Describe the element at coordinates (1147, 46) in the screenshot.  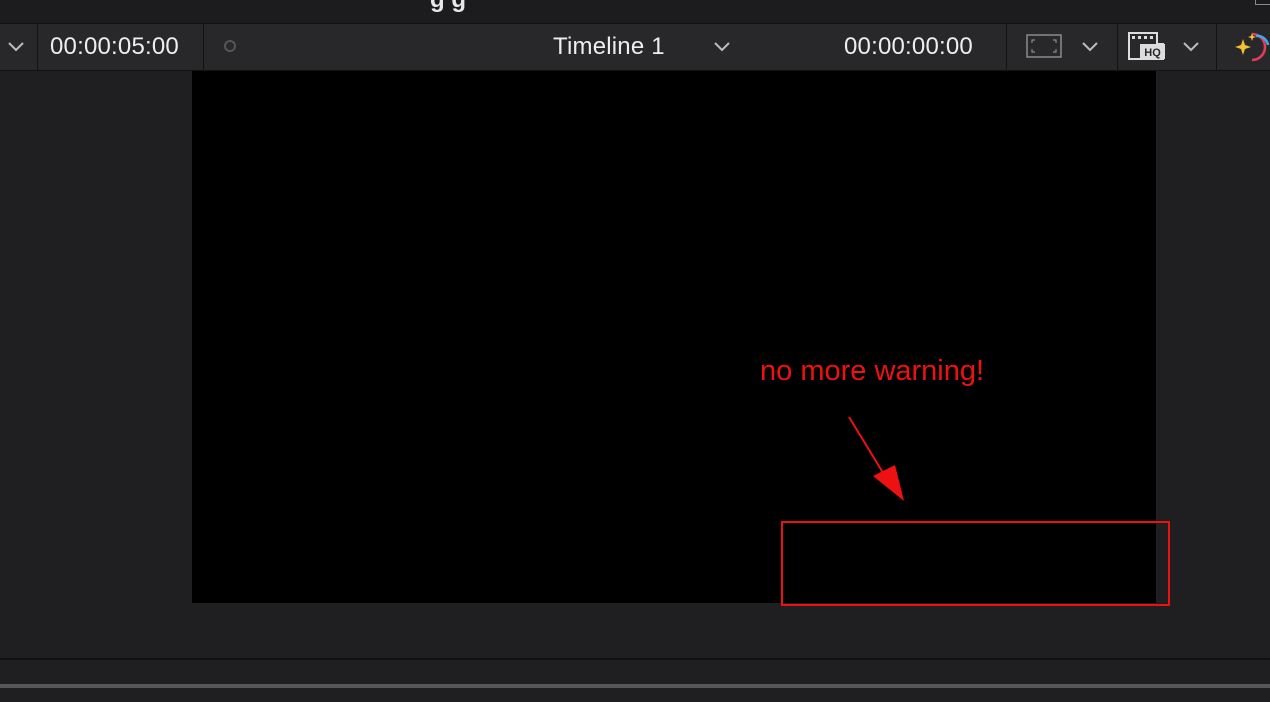
I see `hq-icon: HQ` at that location.